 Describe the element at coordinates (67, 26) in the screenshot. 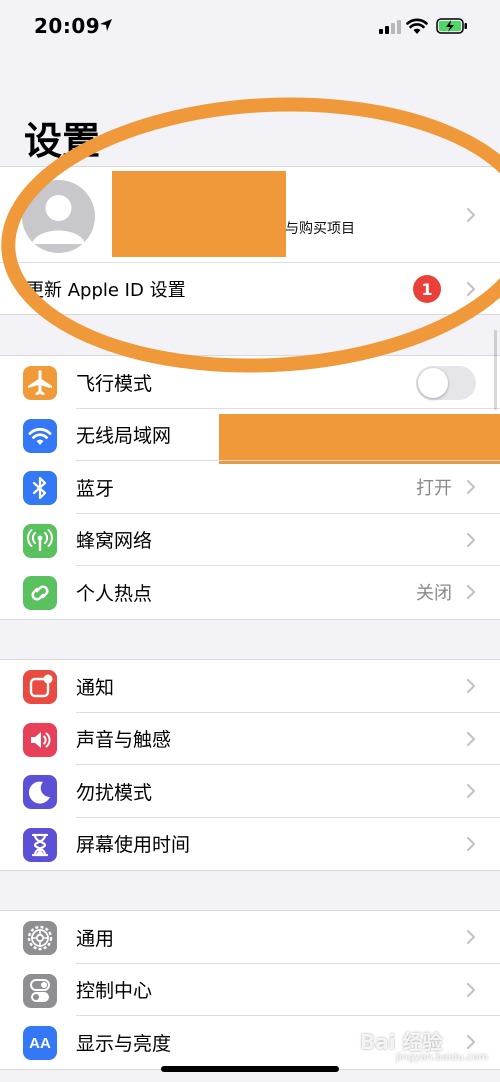

I see `status-time: 20:09` at that location.